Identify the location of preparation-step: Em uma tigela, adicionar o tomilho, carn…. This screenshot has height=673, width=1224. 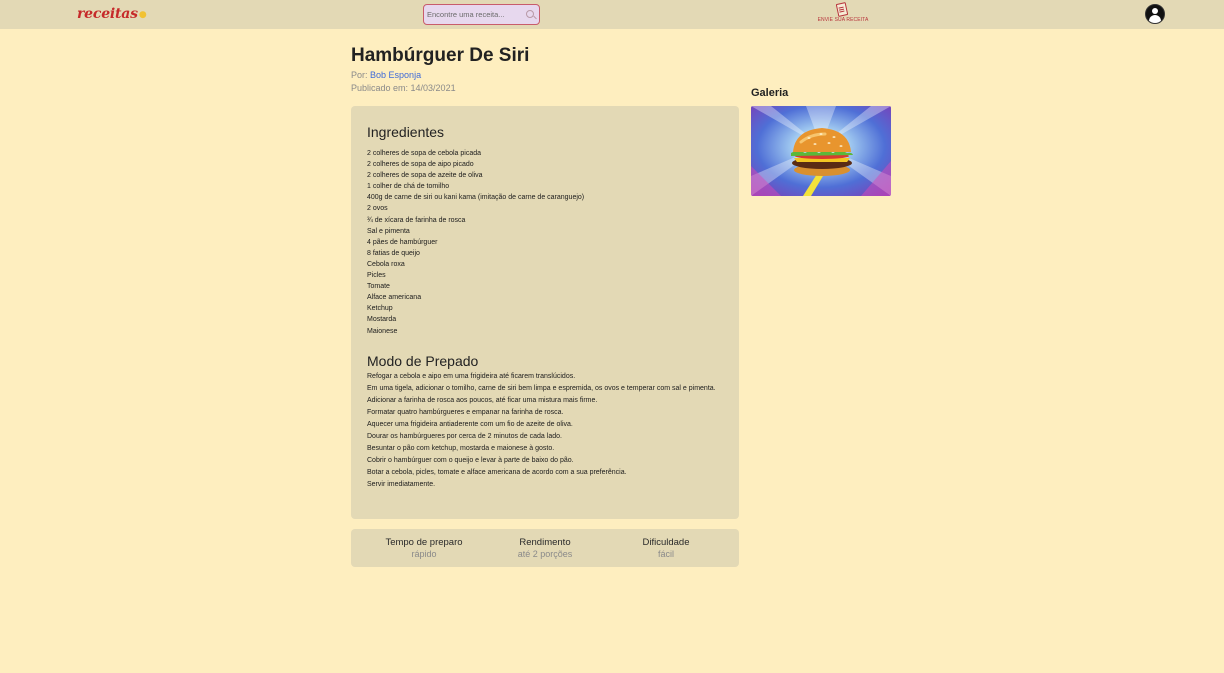
(541, 388).